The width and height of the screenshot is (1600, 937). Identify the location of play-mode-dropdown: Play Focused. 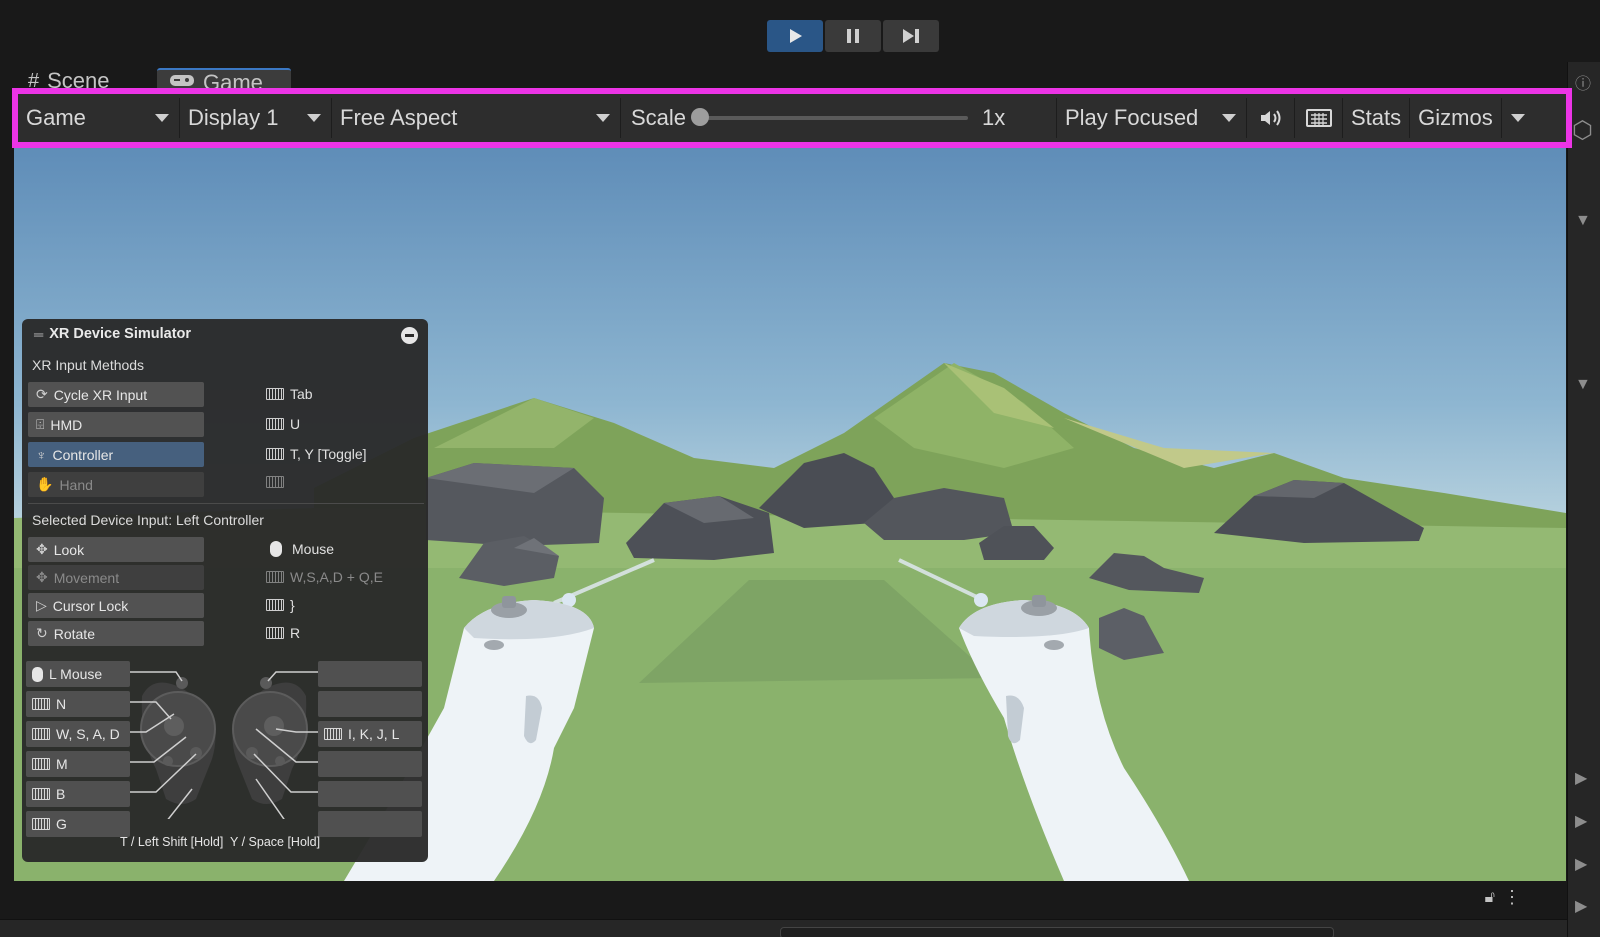
(1152, 118).